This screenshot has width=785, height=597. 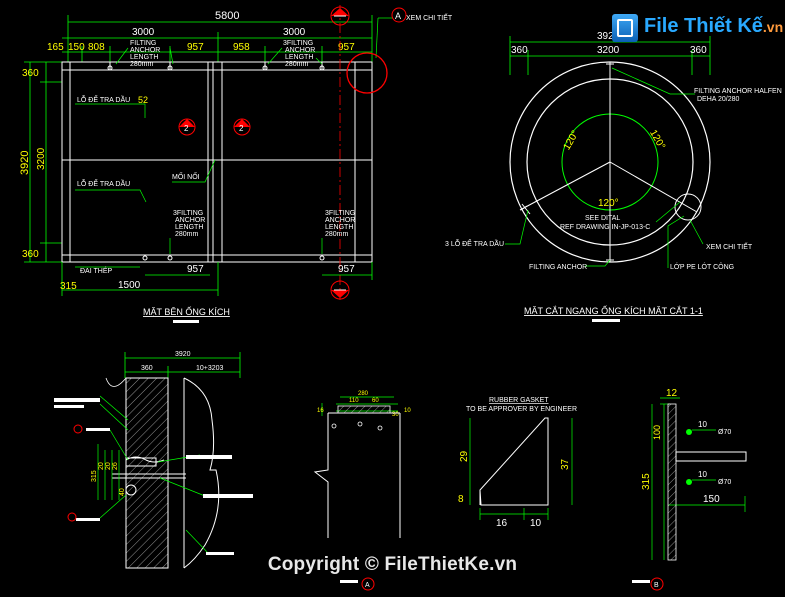 What do you see at coordinates (320, 411) in the screenshot?
I see `detail-b-dim-16: 16` at bounding box center [320, 411].